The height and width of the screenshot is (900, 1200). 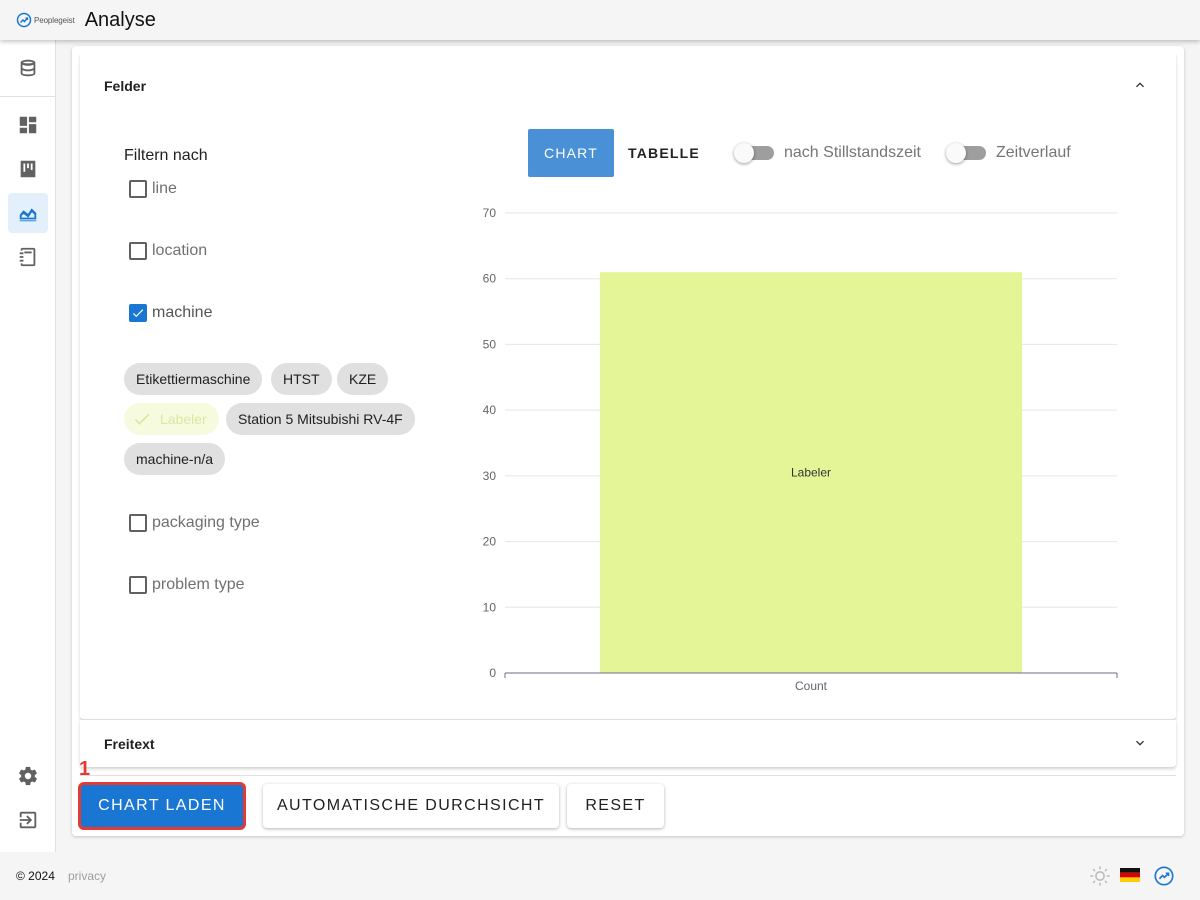 I want to click on reset-button: RESET, so click(x=615, y=806).